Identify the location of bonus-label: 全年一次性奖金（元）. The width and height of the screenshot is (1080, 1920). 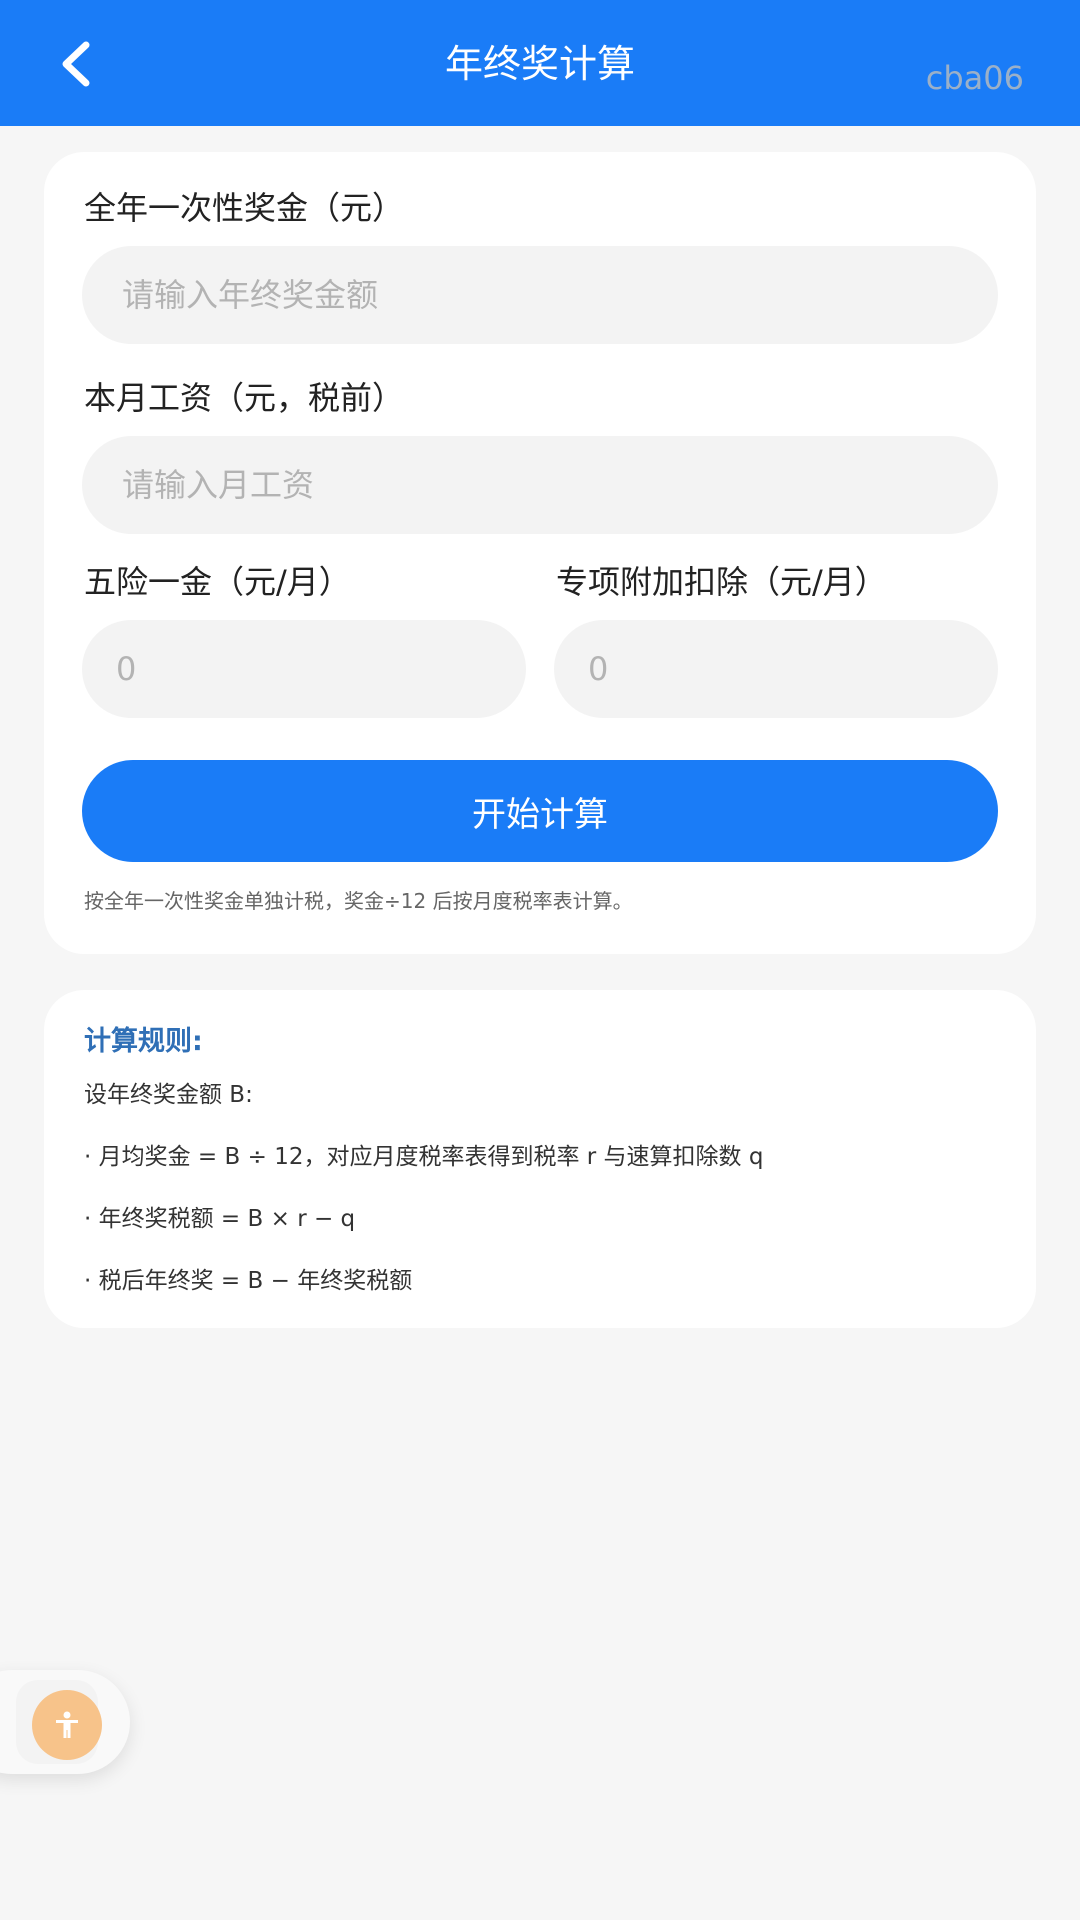
(244, 208).